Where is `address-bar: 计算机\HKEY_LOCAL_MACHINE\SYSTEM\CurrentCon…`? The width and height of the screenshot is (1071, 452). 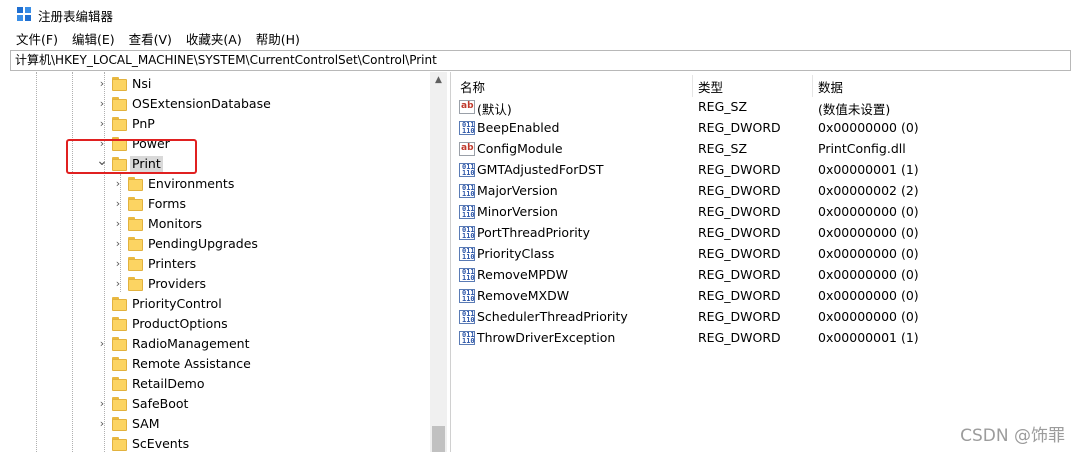
address-bar: 计算机\HKEY_LOCAL_MACHINE\SYSTEM\CurrentCon… is located at coordinates (540, 60).